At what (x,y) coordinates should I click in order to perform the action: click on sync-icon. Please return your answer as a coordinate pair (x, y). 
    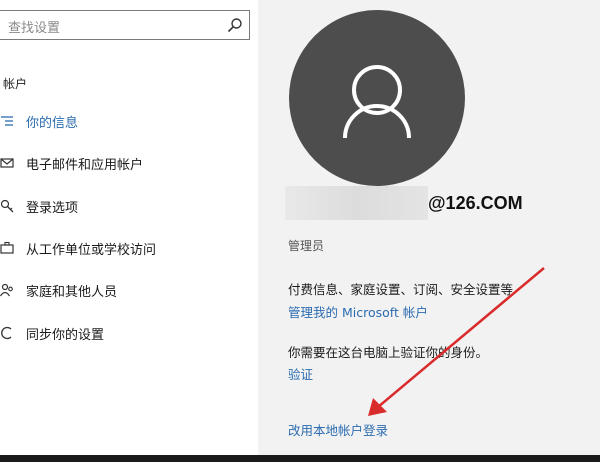
    Looking at the image, I should click on (6, 333).